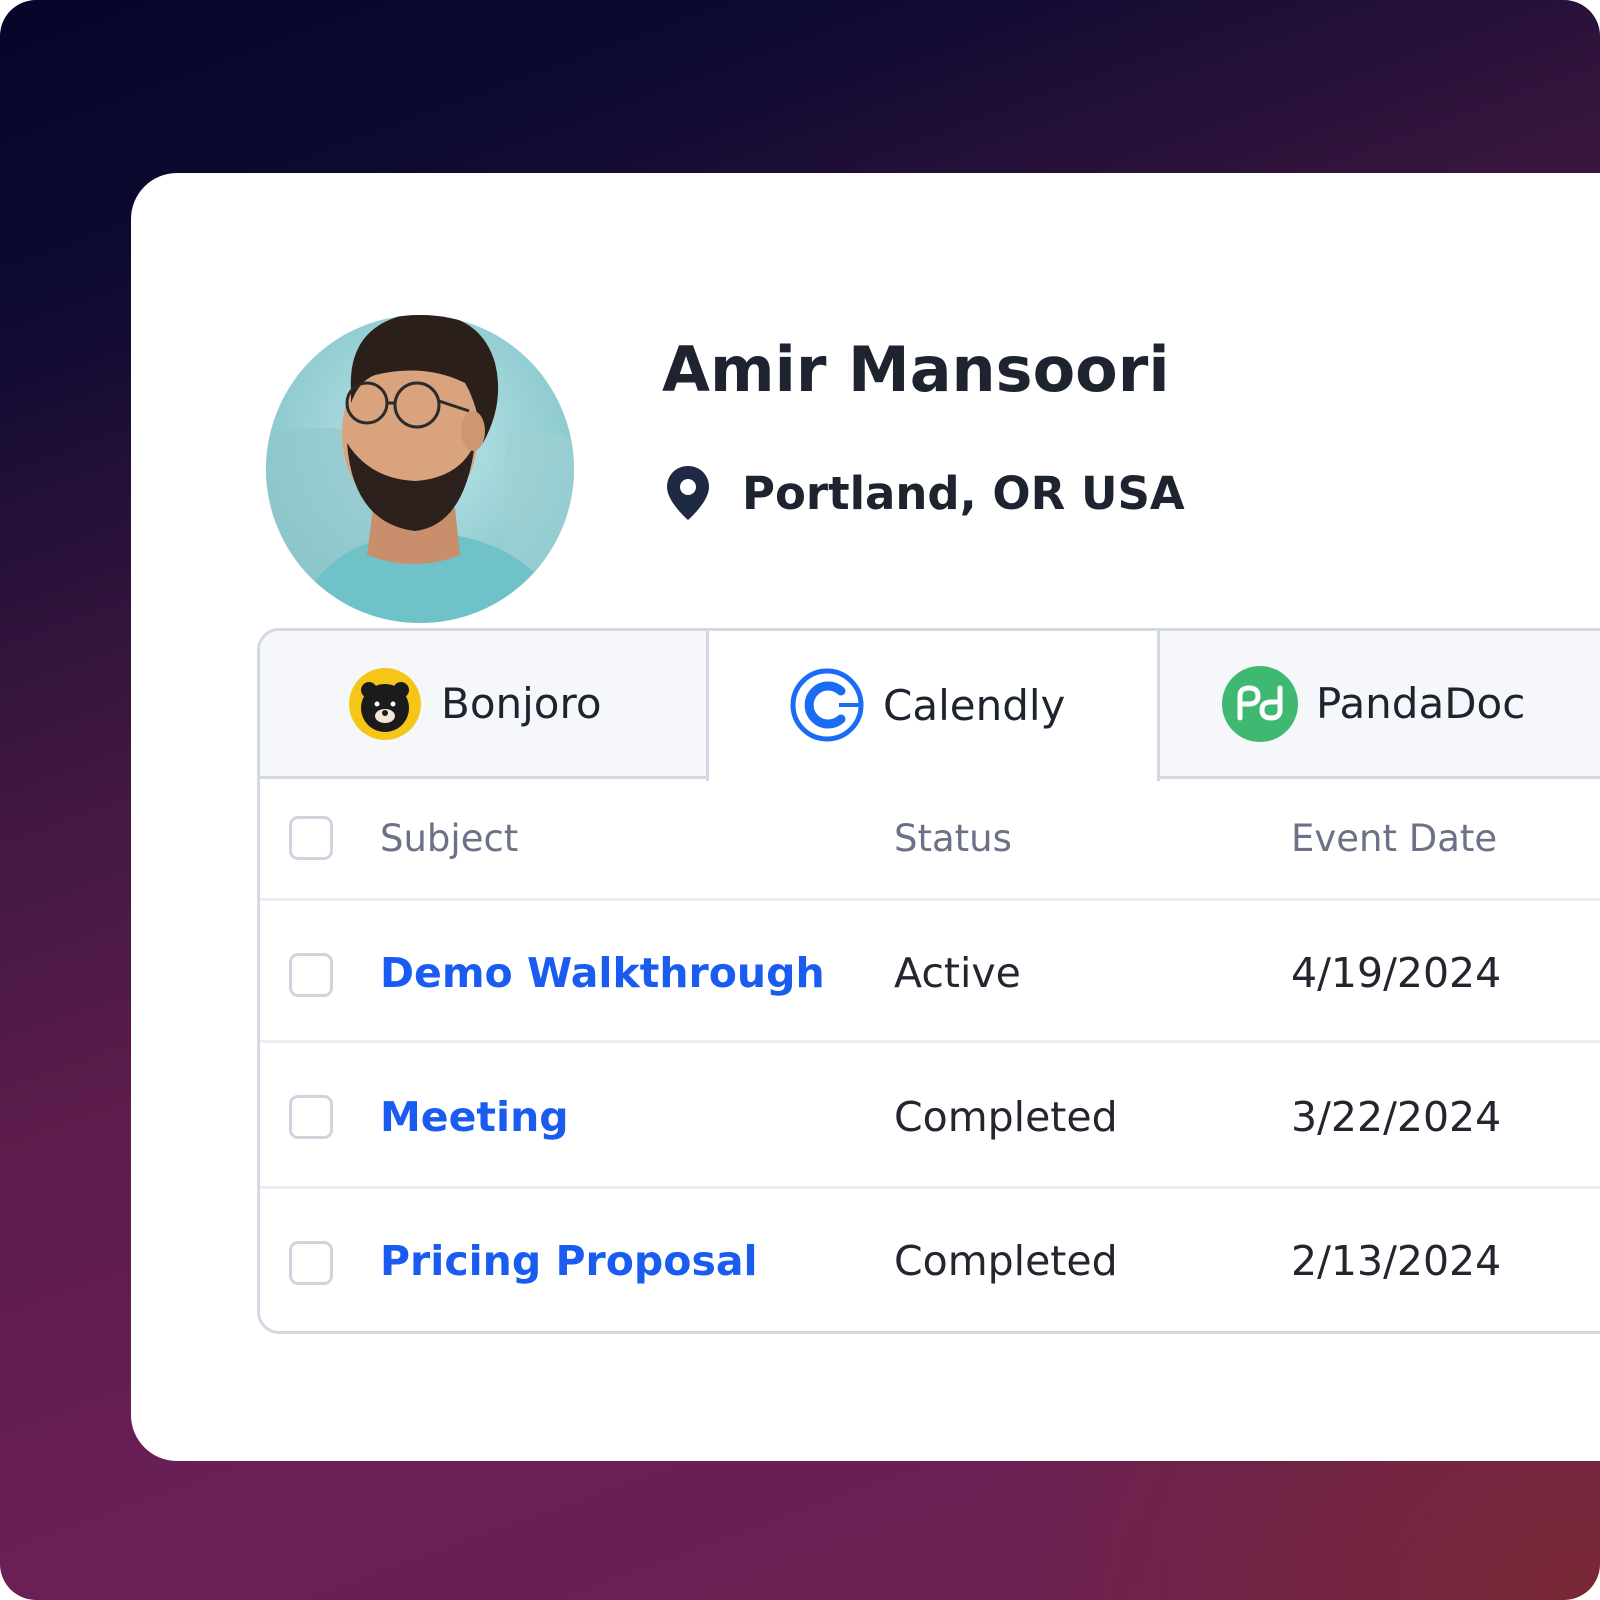  What do you see at coordinates (474, 1117) in the screenshot?
I see `subject-link: Meeting` at bounding box center [474, 1117].